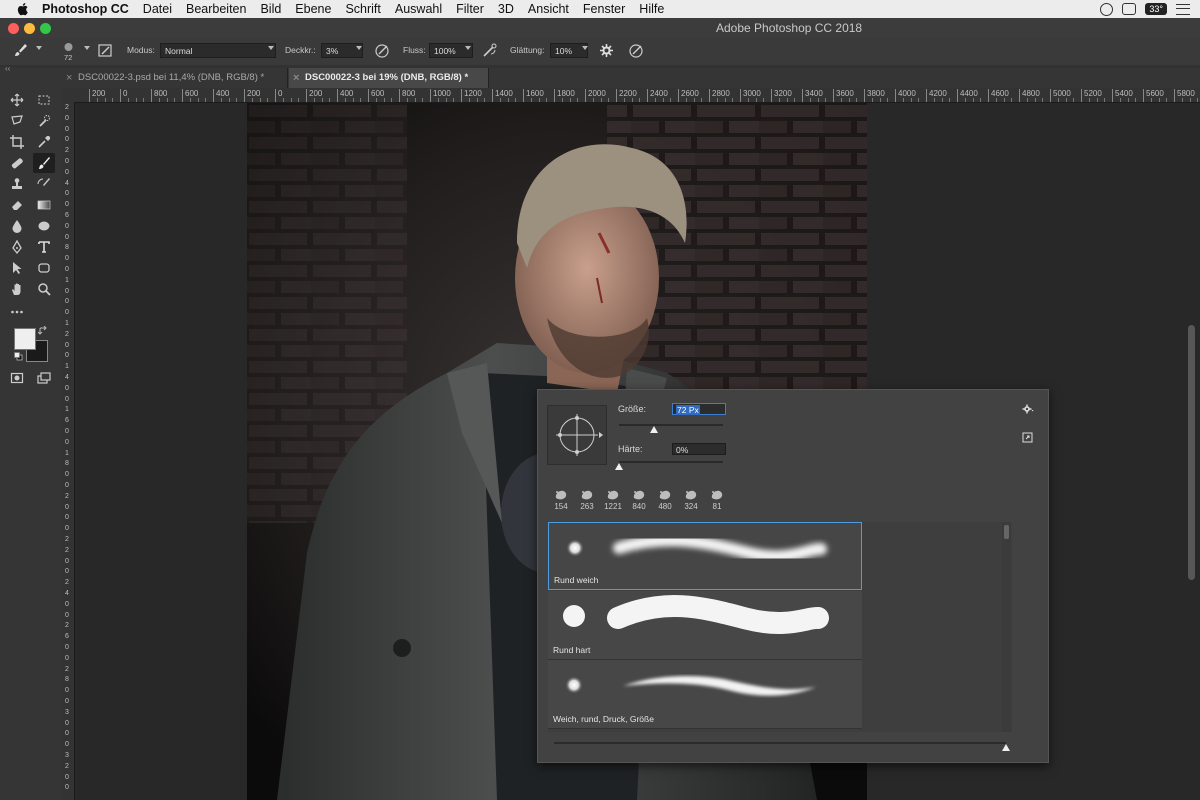 Image resolution: width=1200 pixels, height=800 pixels. Describe the element at coordinates (359, 48) in the screenshot. I see `opacity-chevron-down-icon` at that location.